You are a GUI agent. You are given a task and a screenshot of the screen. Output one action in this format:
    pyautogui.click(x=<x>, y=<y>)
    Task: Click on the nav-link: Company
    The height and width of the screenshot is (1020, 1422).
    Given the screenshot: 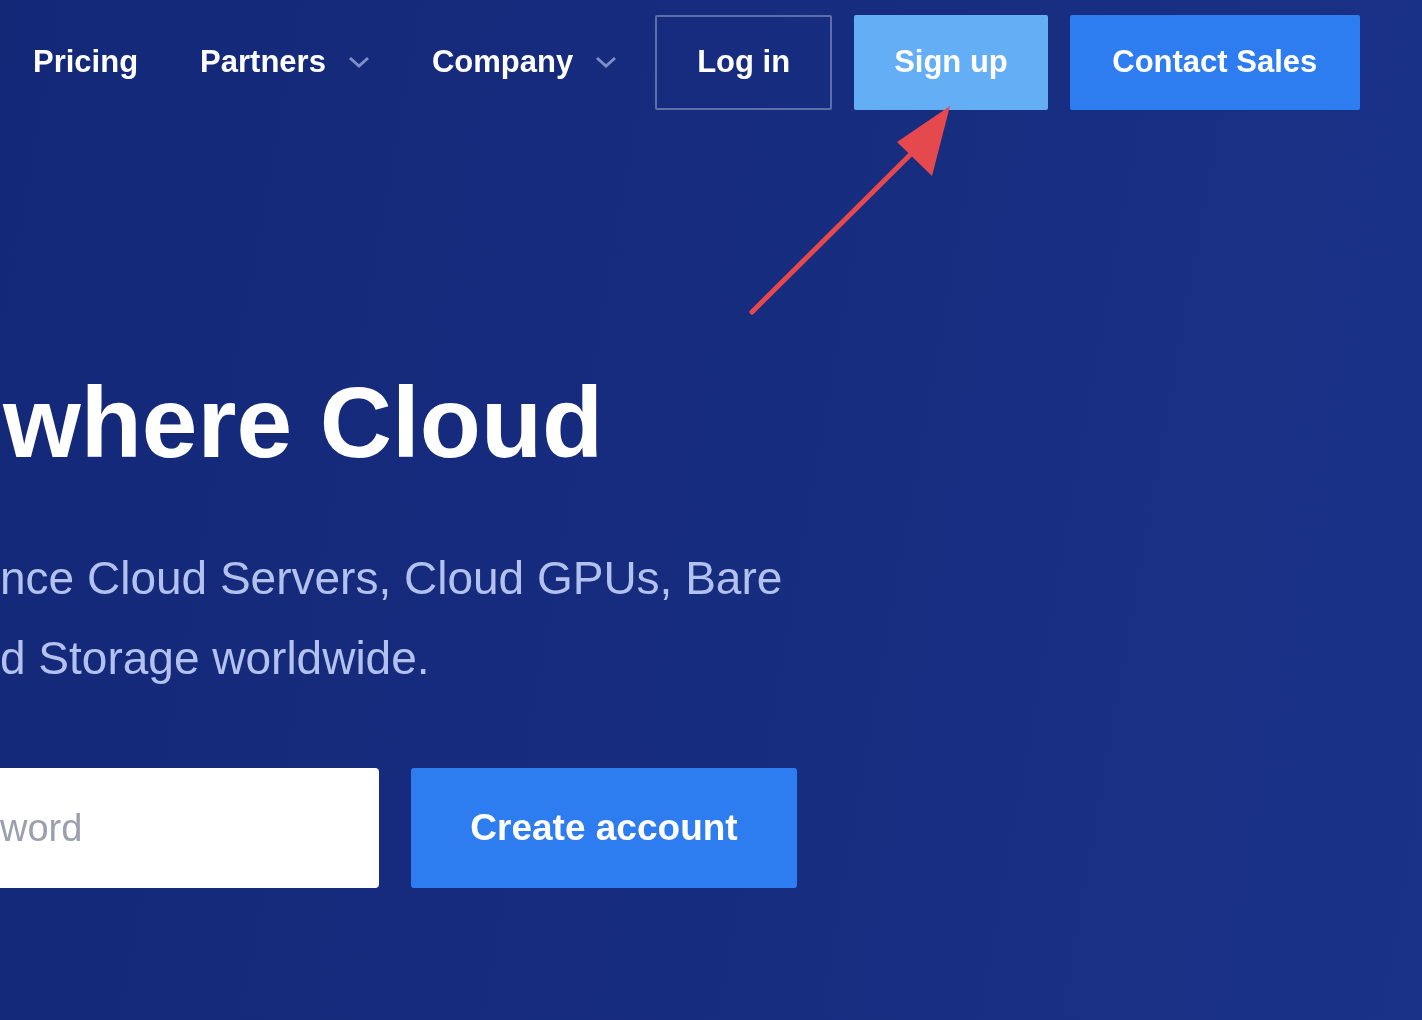 What is the action you would take?
    pyautogui.click(x=524, y=62)
    